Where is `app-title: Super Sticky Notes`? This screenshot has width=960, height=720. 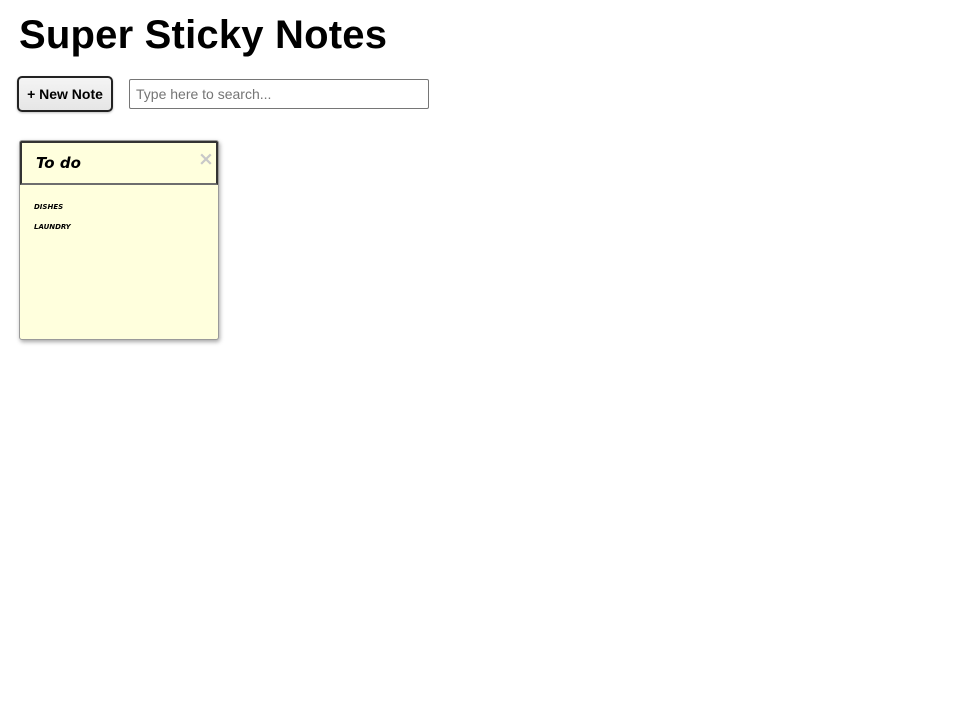 app-title: Super Sticky Notes is located at coordinates (203, 35).